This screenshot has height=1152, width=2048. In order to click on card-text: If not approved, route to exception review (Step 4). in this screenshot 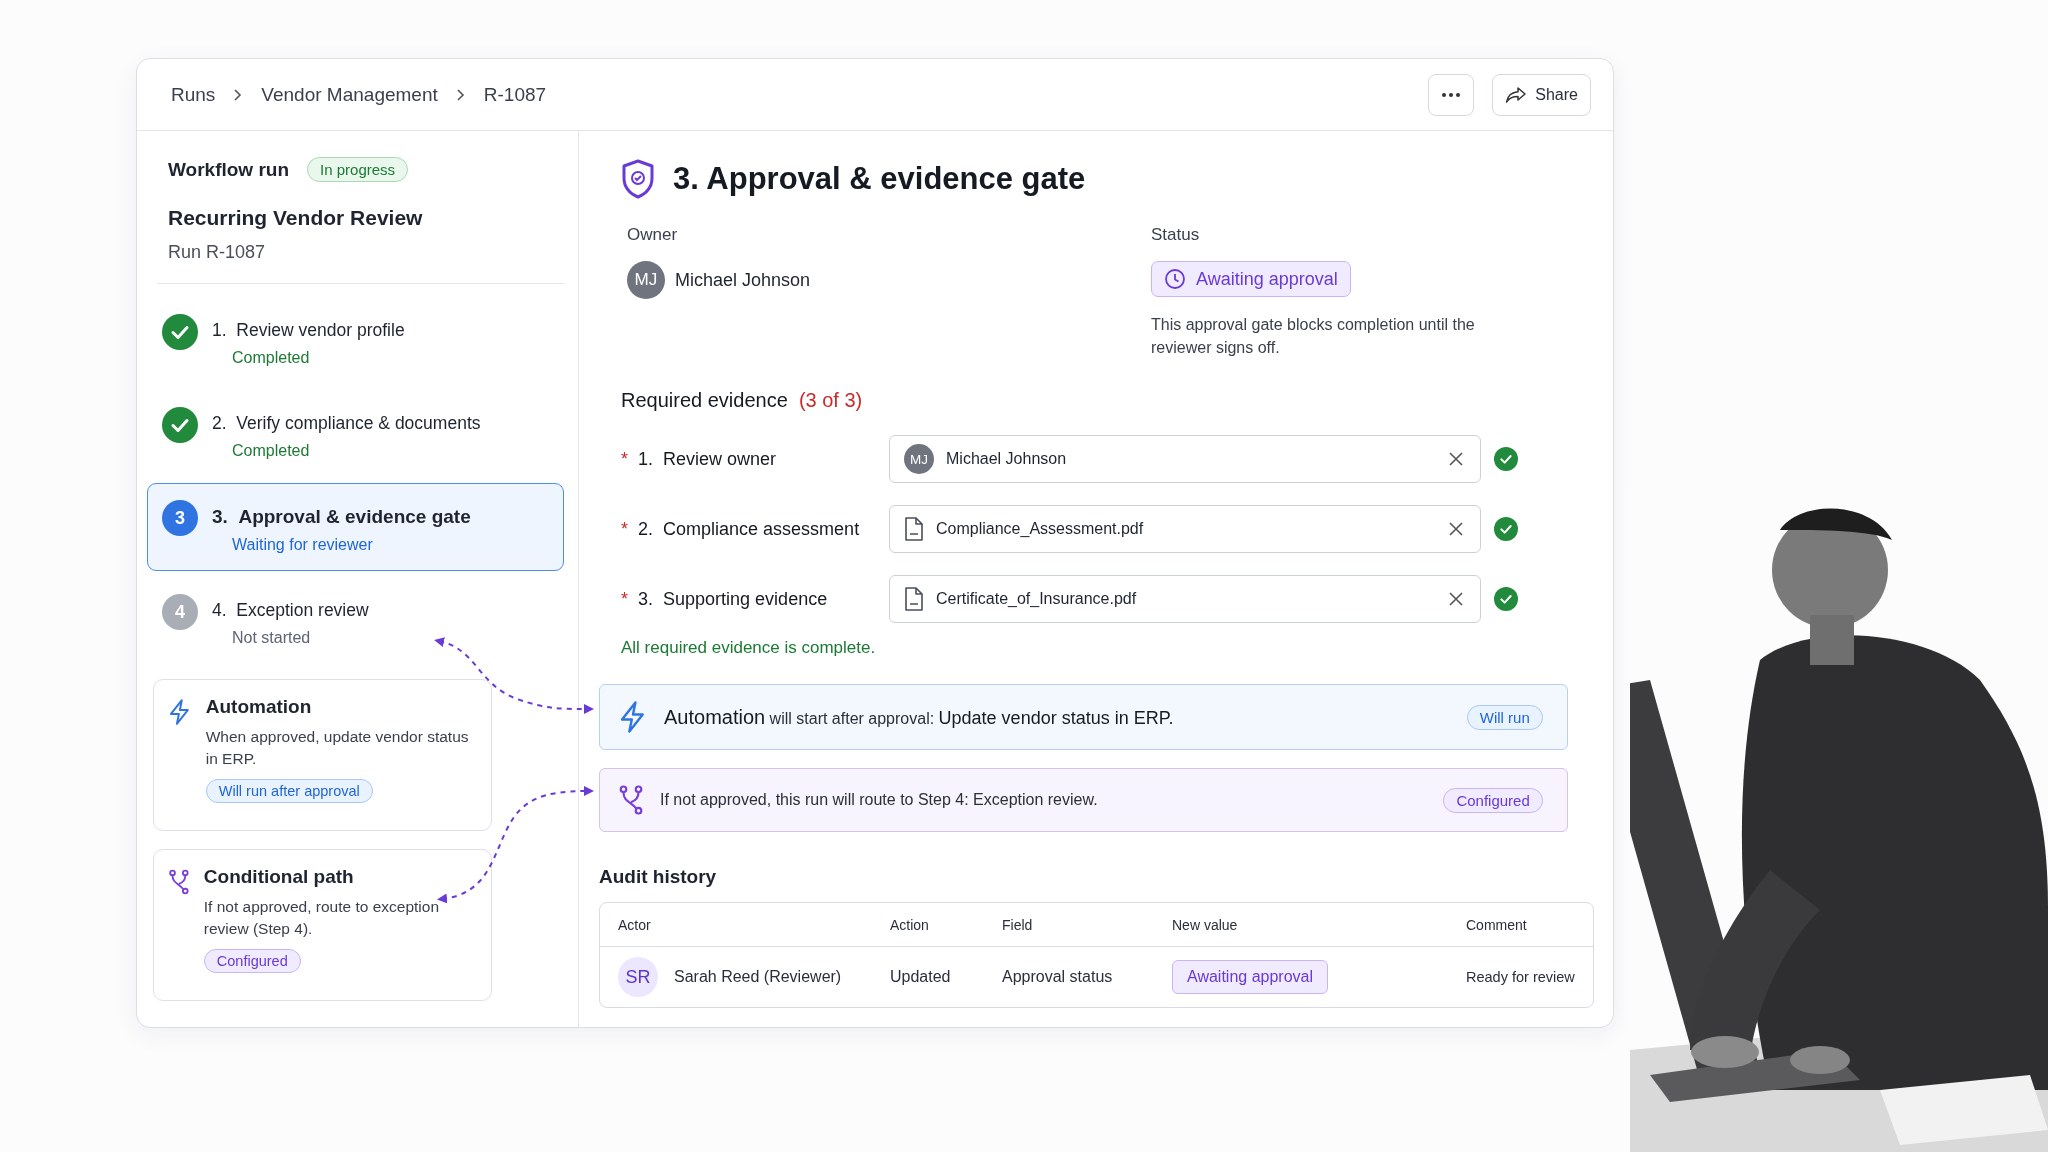, I will do `click(322, 918)`.